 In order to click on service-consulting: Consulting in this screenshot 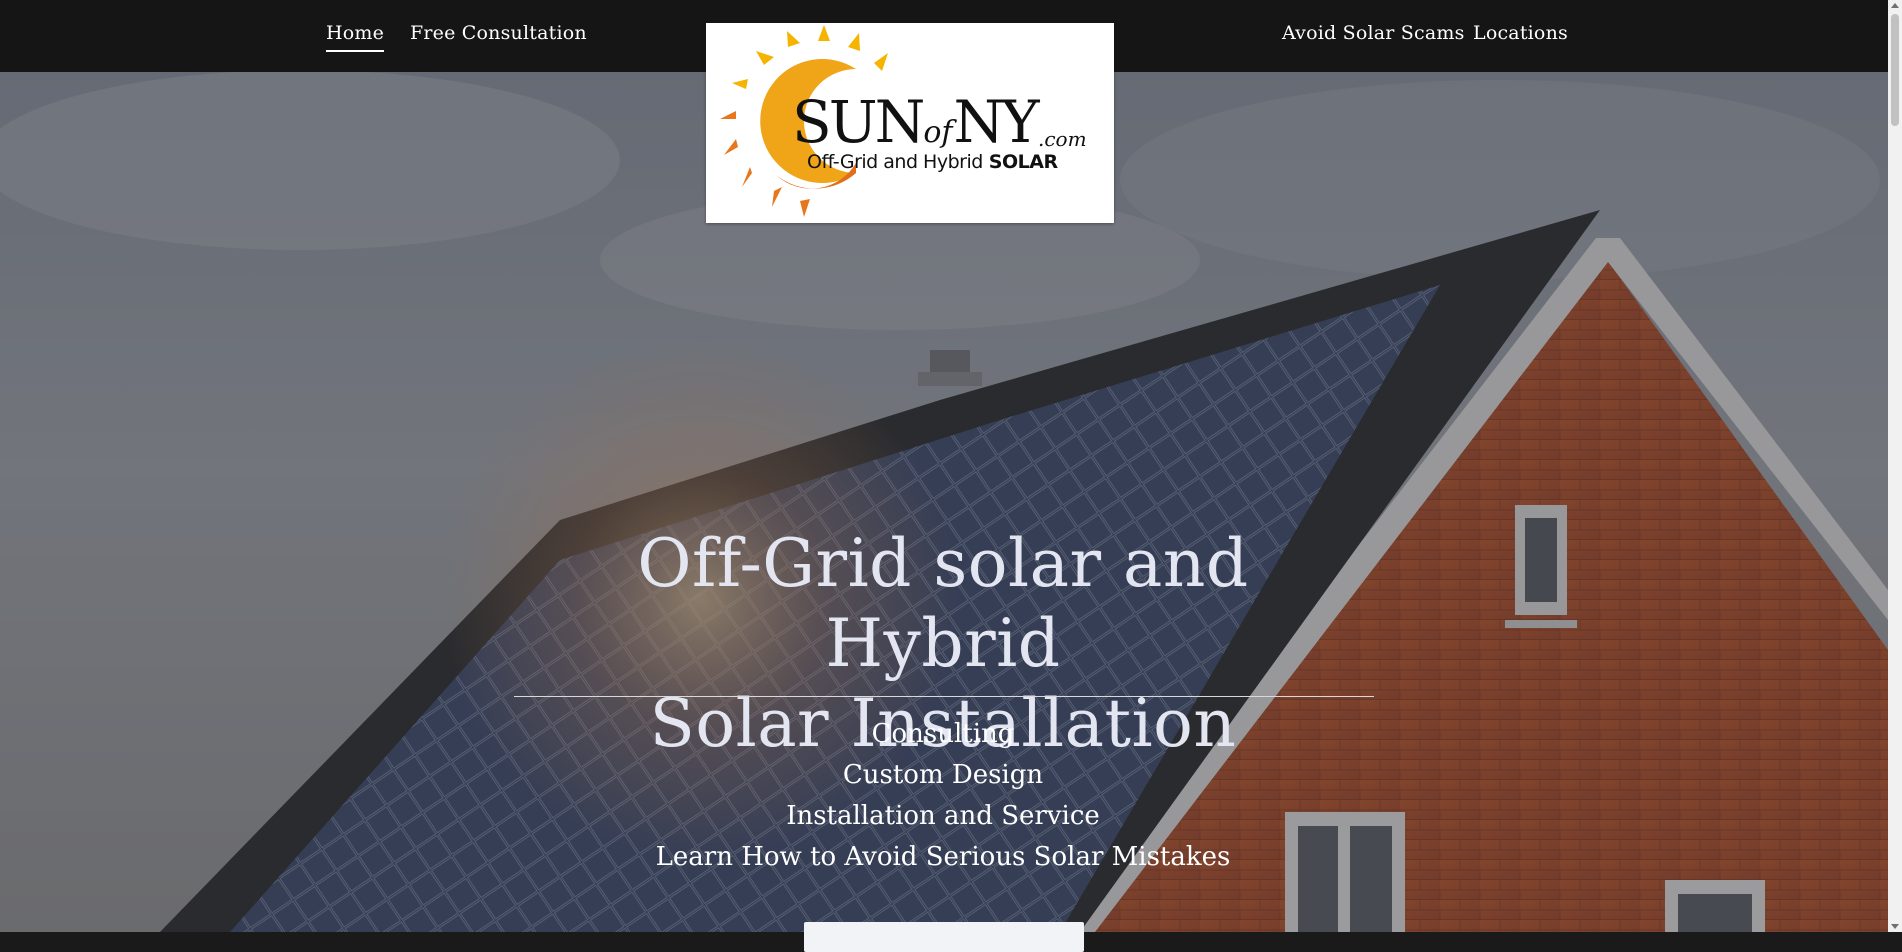, I will do `click(943, 734)`.